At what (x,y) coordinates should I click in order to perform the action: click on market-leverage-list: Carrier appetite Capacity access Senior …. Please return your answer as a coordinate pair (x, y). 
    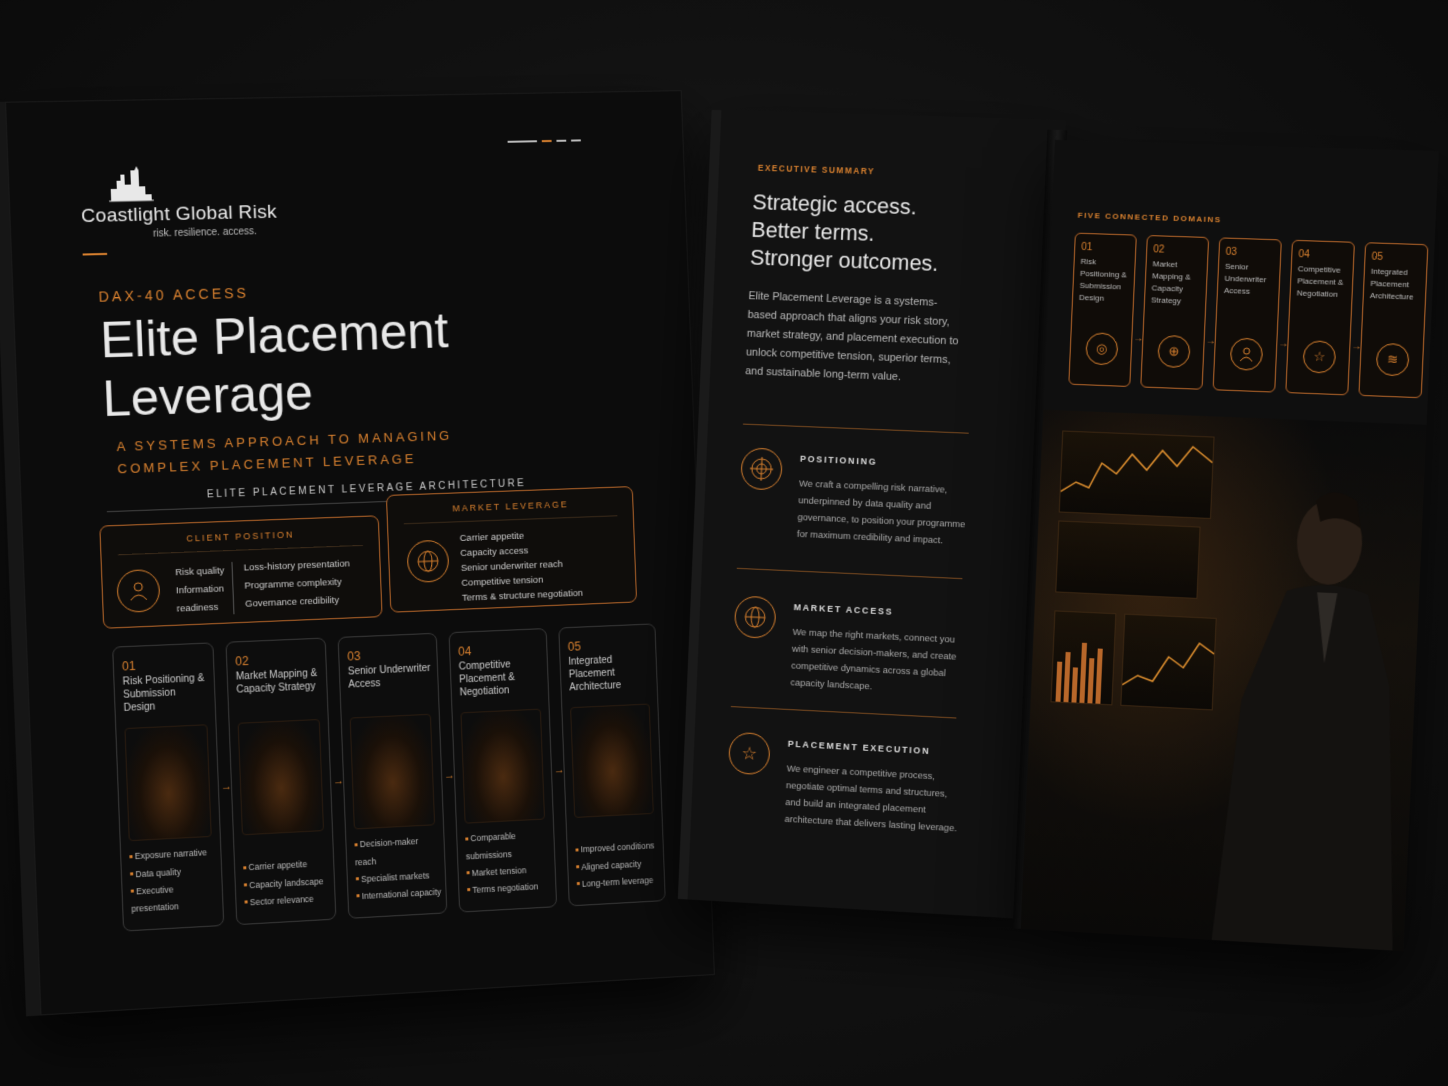
    Looking at the image, I should click on (521, 566).